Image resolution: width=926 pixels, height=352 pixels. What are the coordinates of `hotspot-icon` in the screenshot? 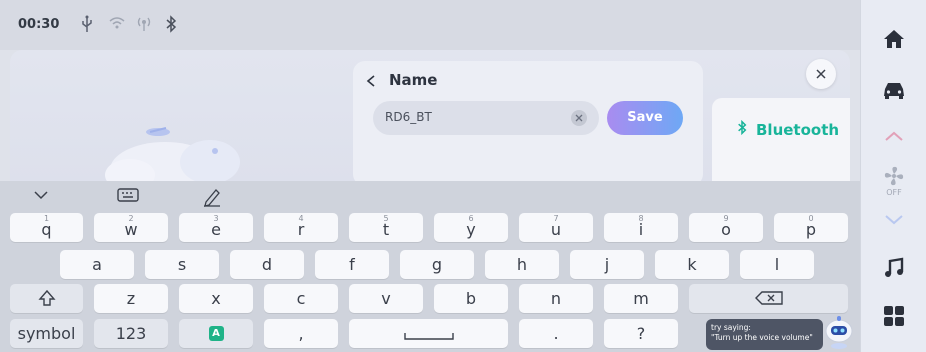 It's located at (144, 26).